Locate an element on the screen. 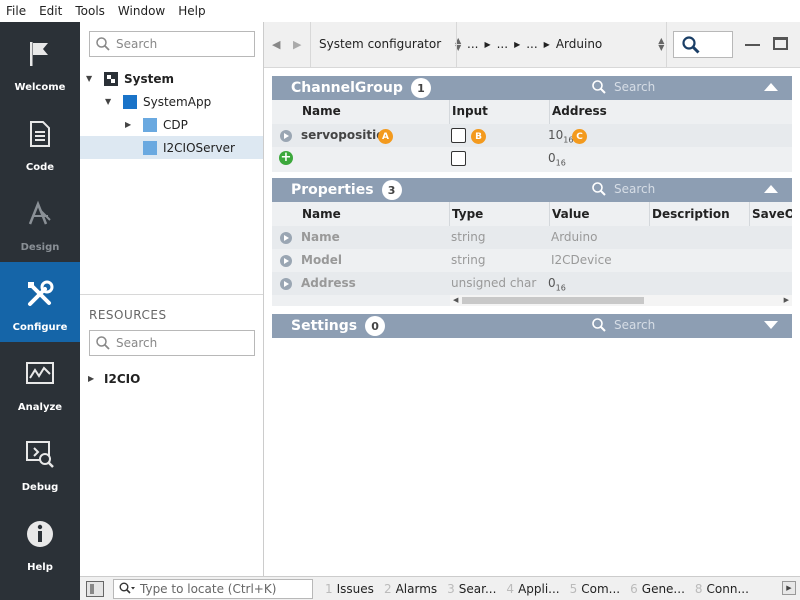 The height and width of the screenshot is (600, 800). tree-node-systemapp: ▼ SystemApp is located at coordinates (171, 101).